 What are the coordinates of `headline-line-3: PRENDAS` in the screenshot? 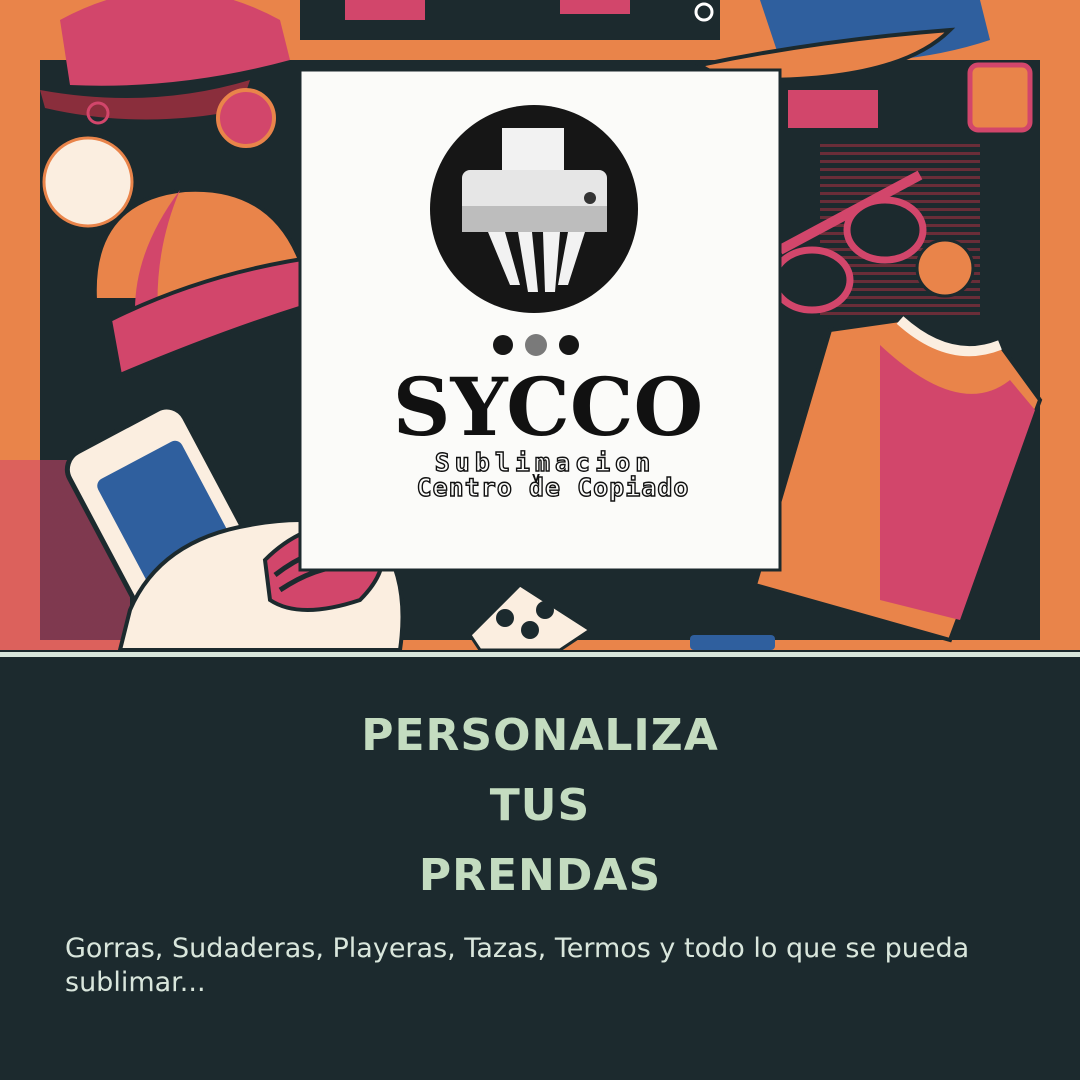 It's located at (540, 875).